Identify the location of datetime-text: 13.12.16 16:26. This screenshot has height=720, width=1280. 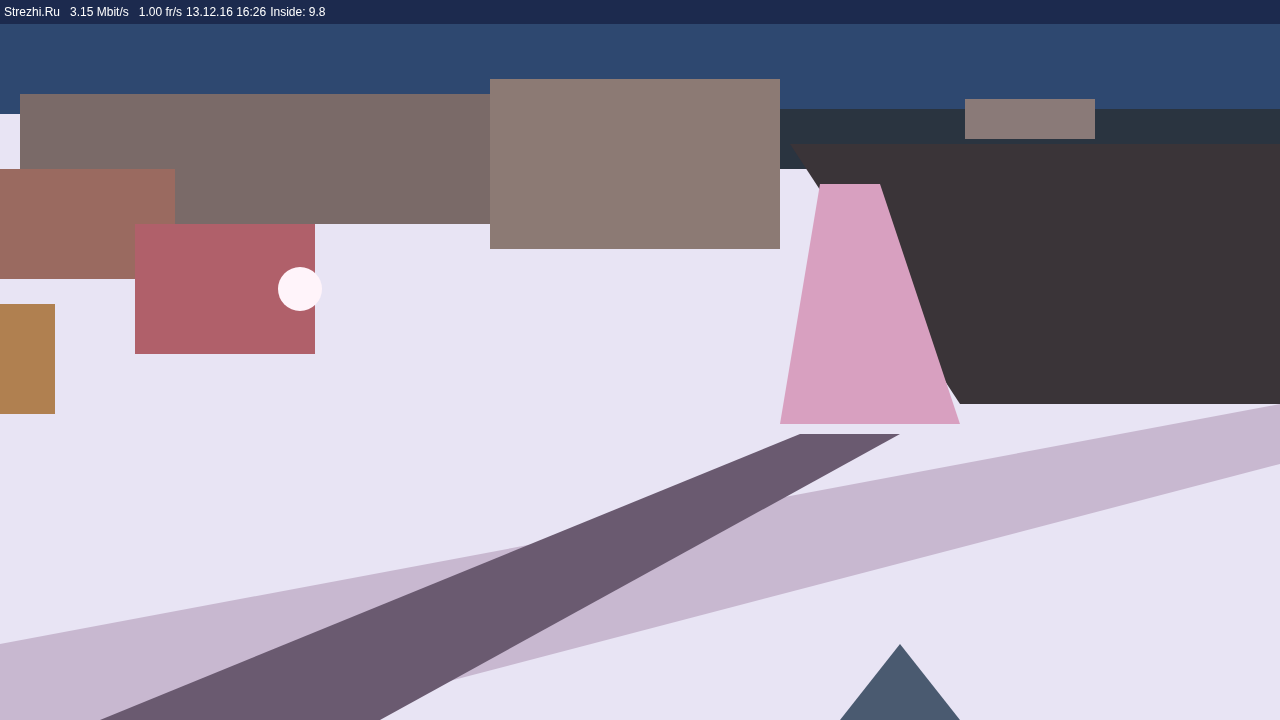
(226, 12).